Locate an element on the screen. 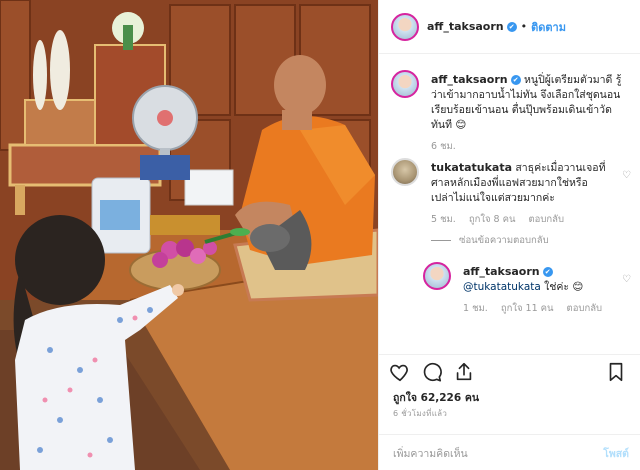  post-comment-button: โพสต์ is located at coordinates (616, 453).